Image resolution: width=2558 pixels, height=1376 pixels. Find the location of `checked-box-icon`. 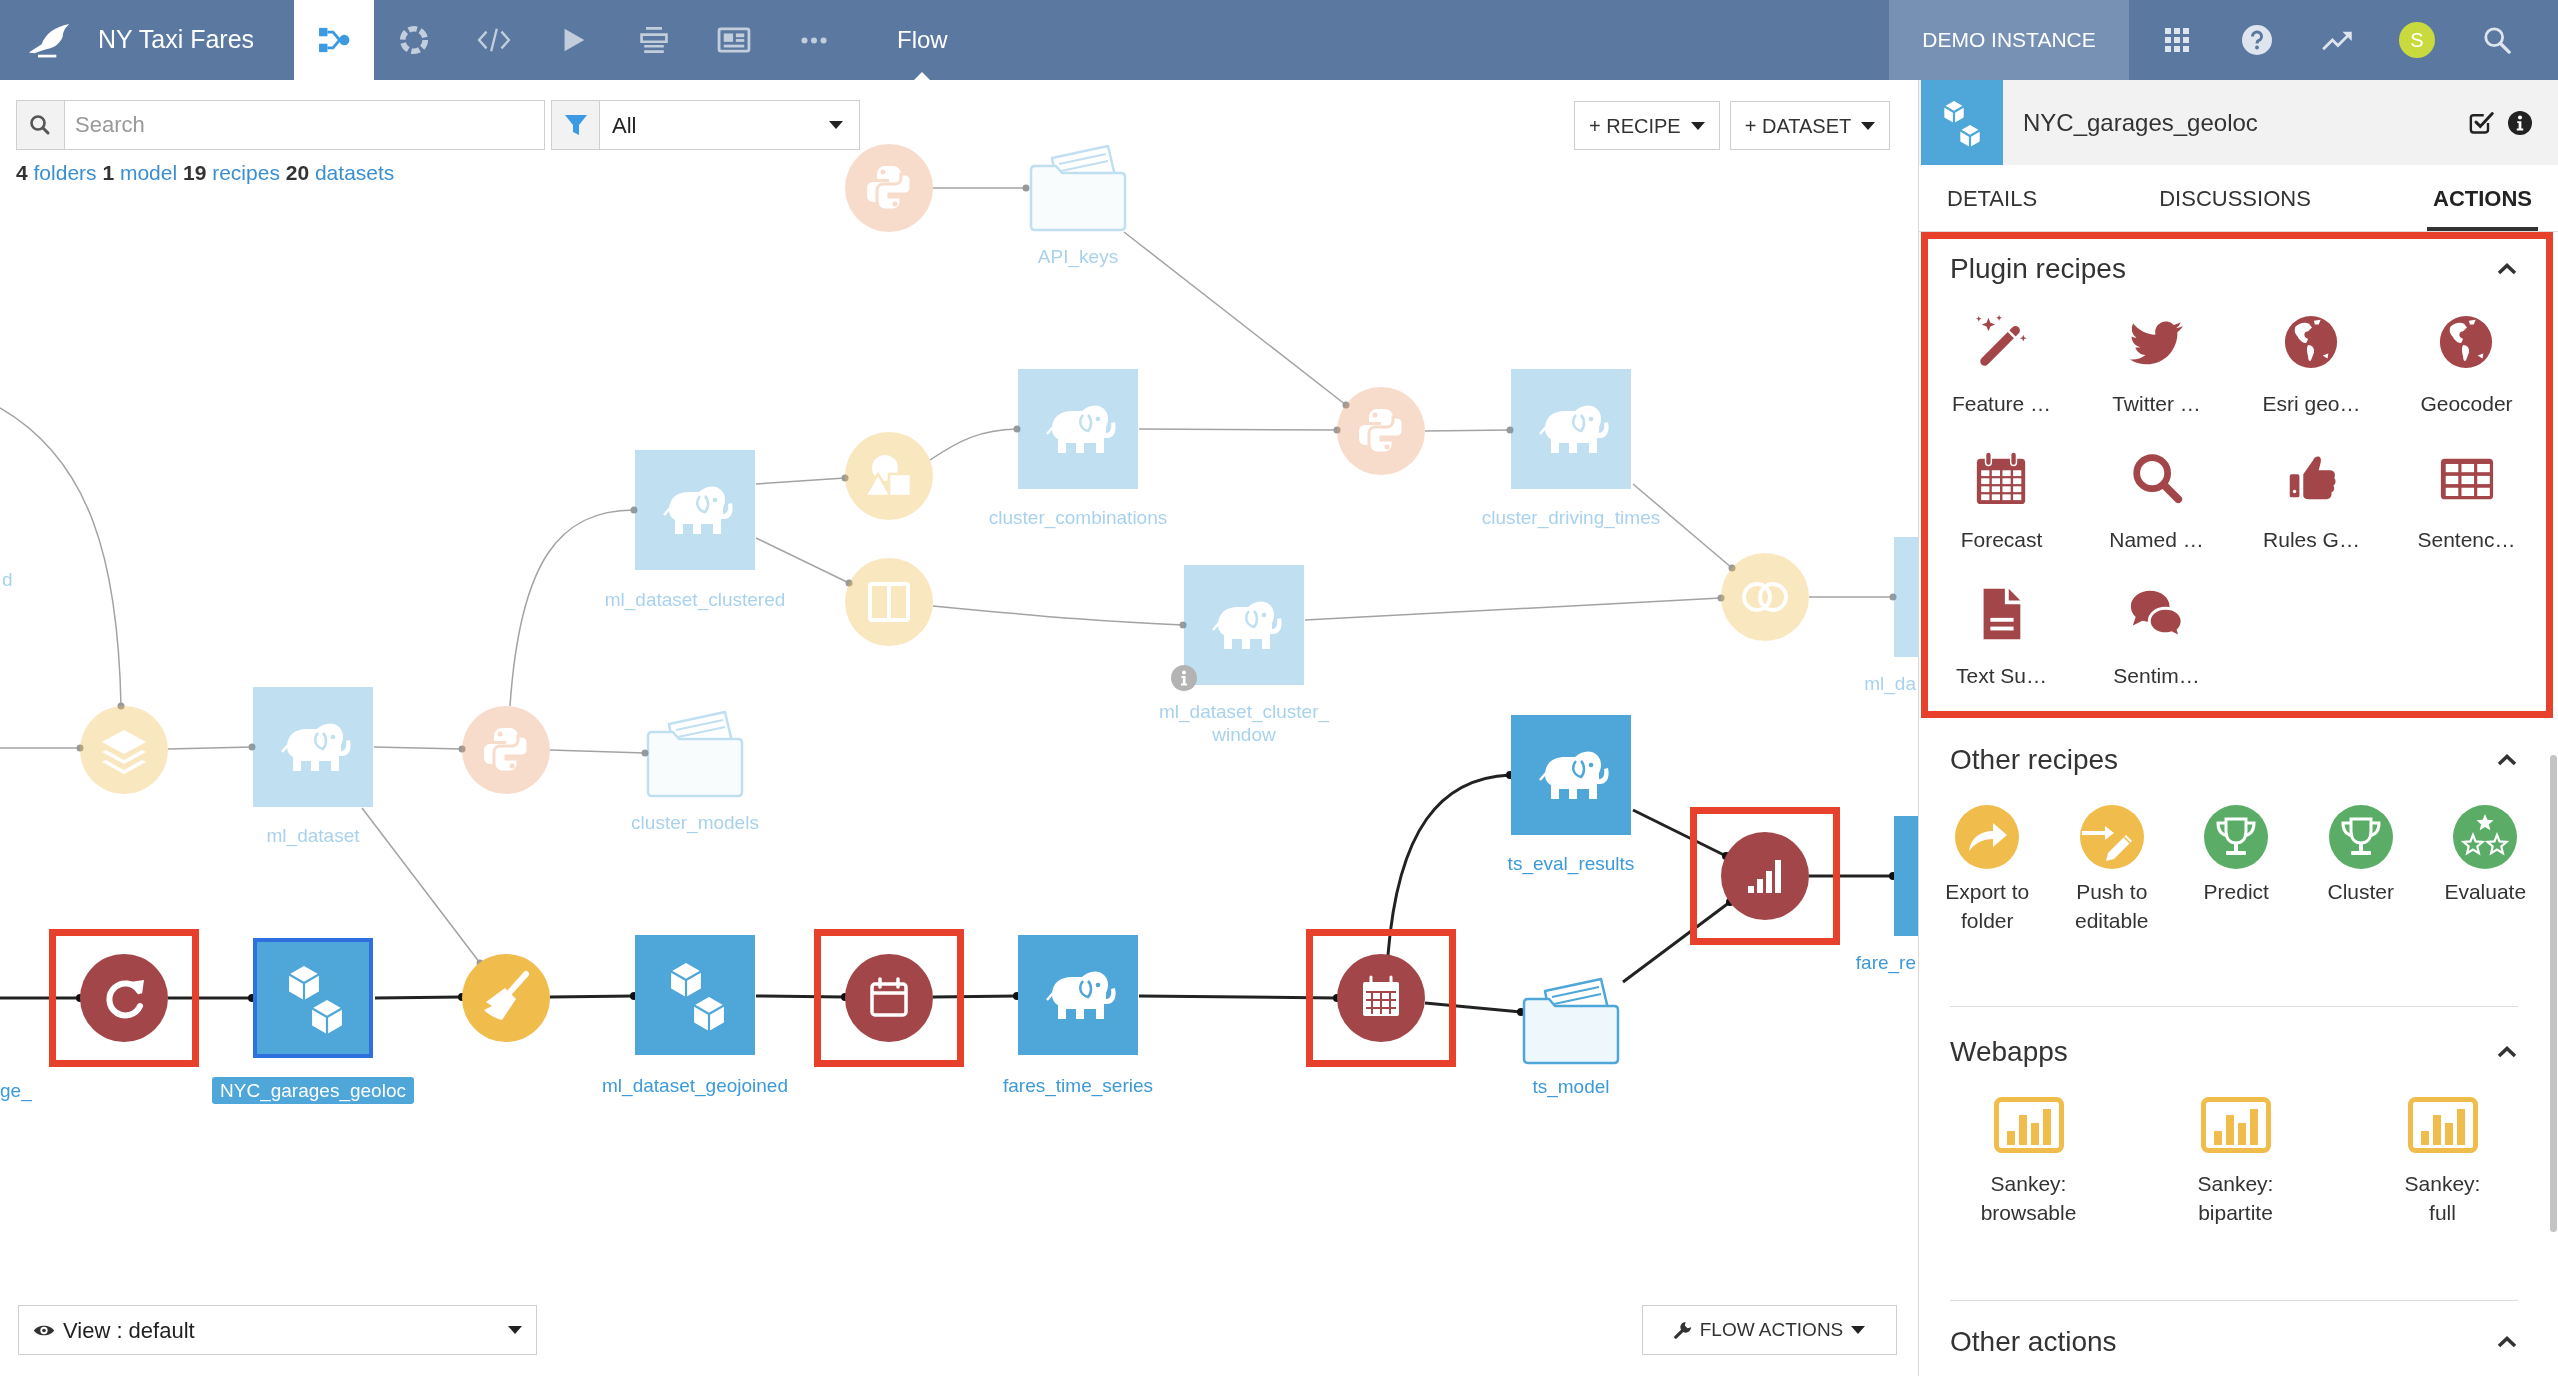

checked-box-icon is located at coordinates (2482, 122).